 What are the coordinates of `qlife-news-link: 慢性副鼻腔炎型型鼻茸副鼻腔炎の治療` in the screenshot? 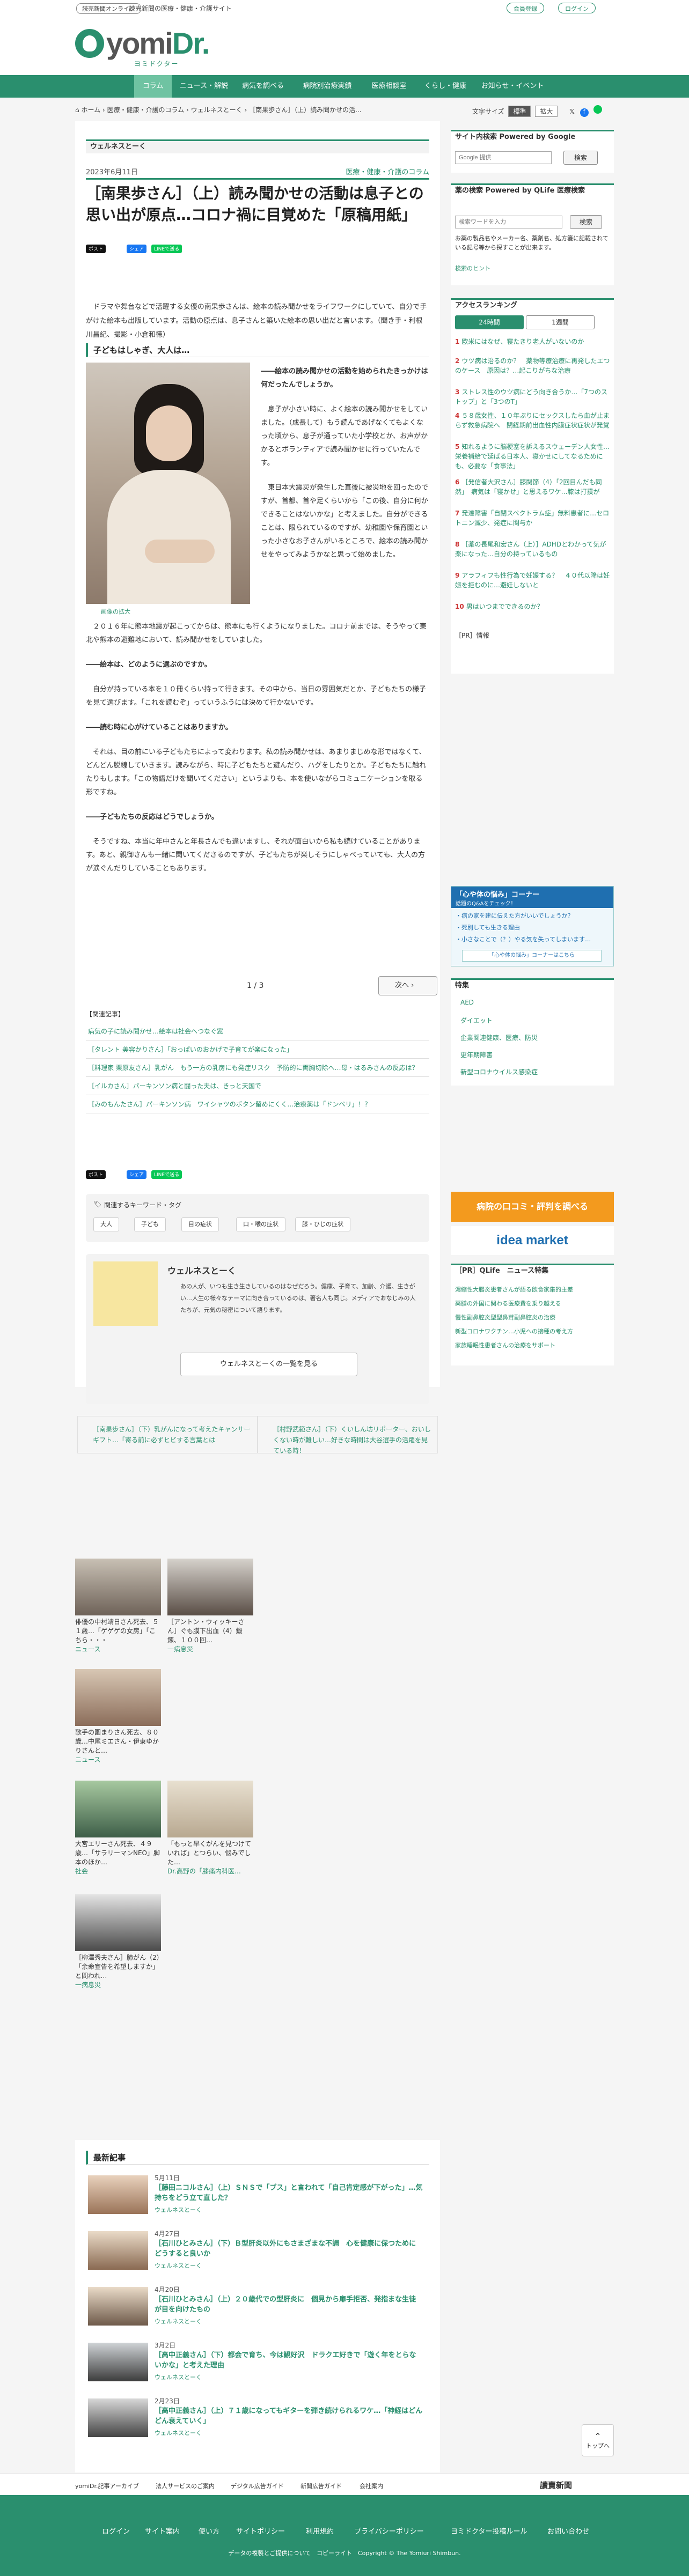 It's located at (505, 1317).